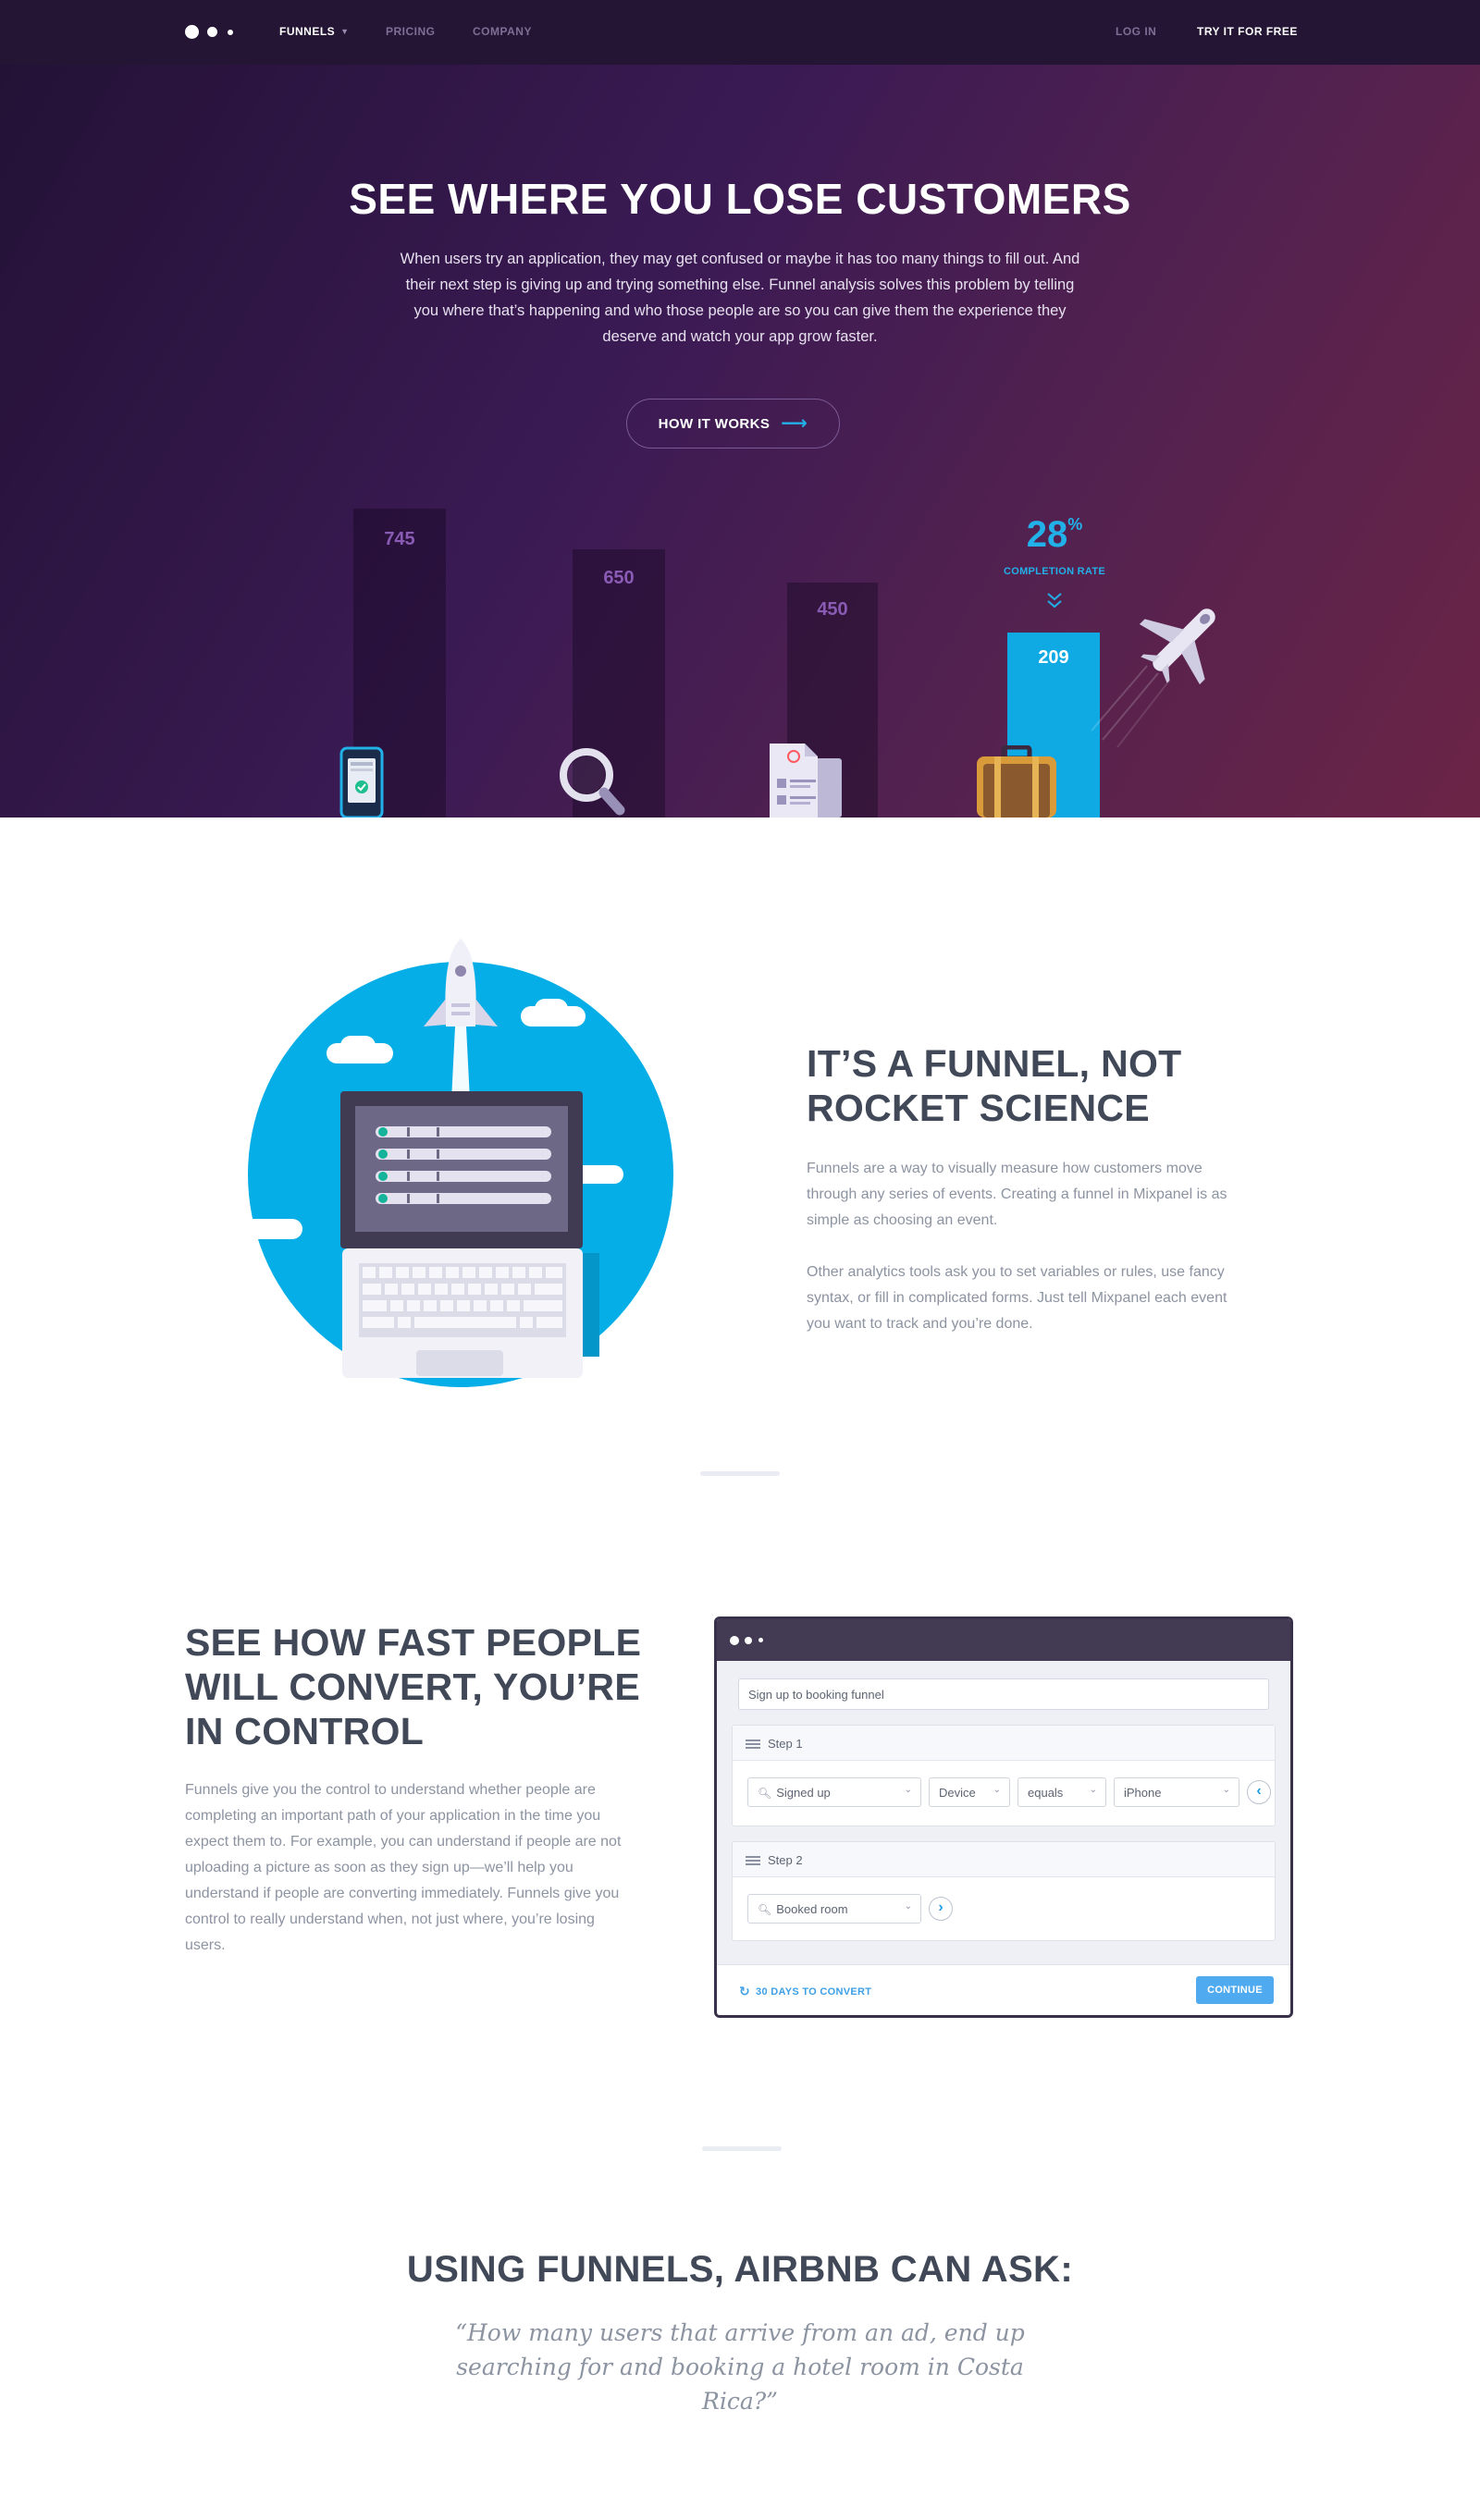  I want to click on window-footer: ↻ 30 DAYS TO CONVERT CONTINUE, so click(1004, 1989).